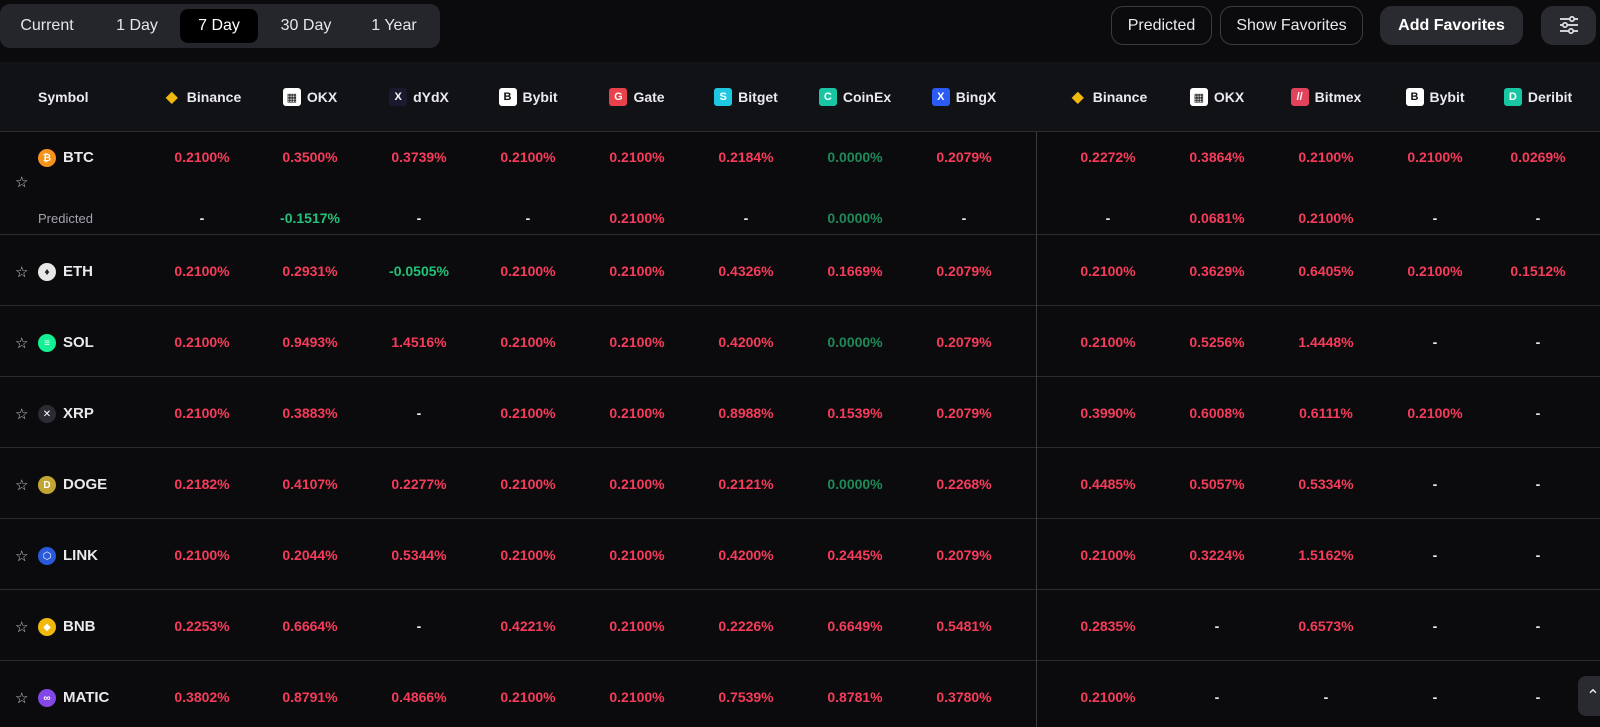 This screenshot has width=1600, height=727. Describe the element at coordinates (1217, 555) in the screenshot. I see `rate-cell: 0.3224%` at that location.